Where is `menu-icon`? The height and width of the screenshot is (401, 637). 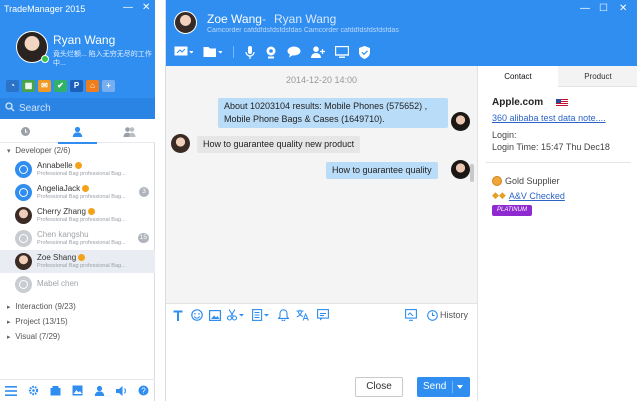
menu-icon is located at coordinates (11, 390).